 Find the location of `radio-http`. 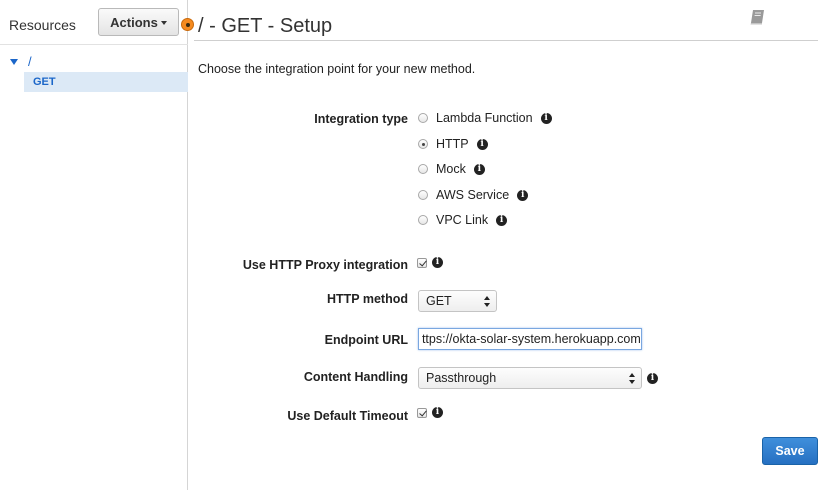

radio-http is located at coordinates (423, 144).